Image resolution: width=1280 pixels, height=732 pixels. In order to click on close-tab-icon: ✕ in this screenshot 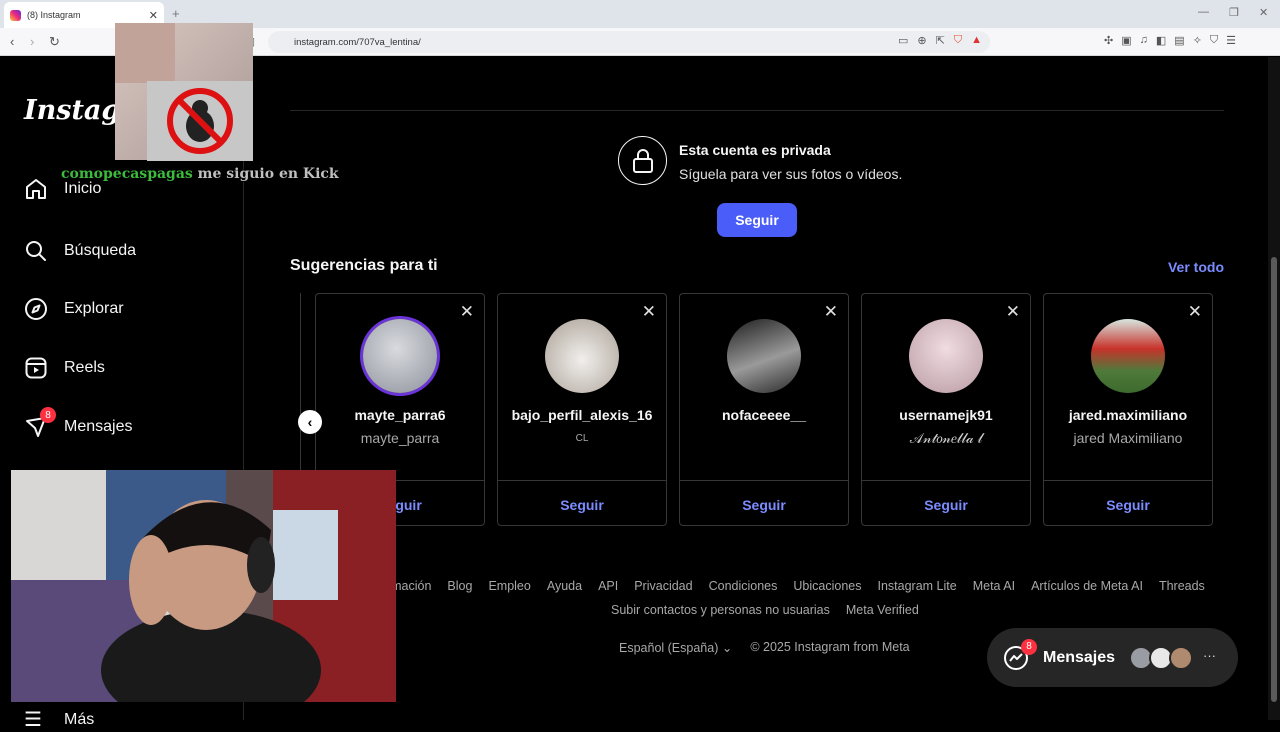, I will do `click(153, 15)`.